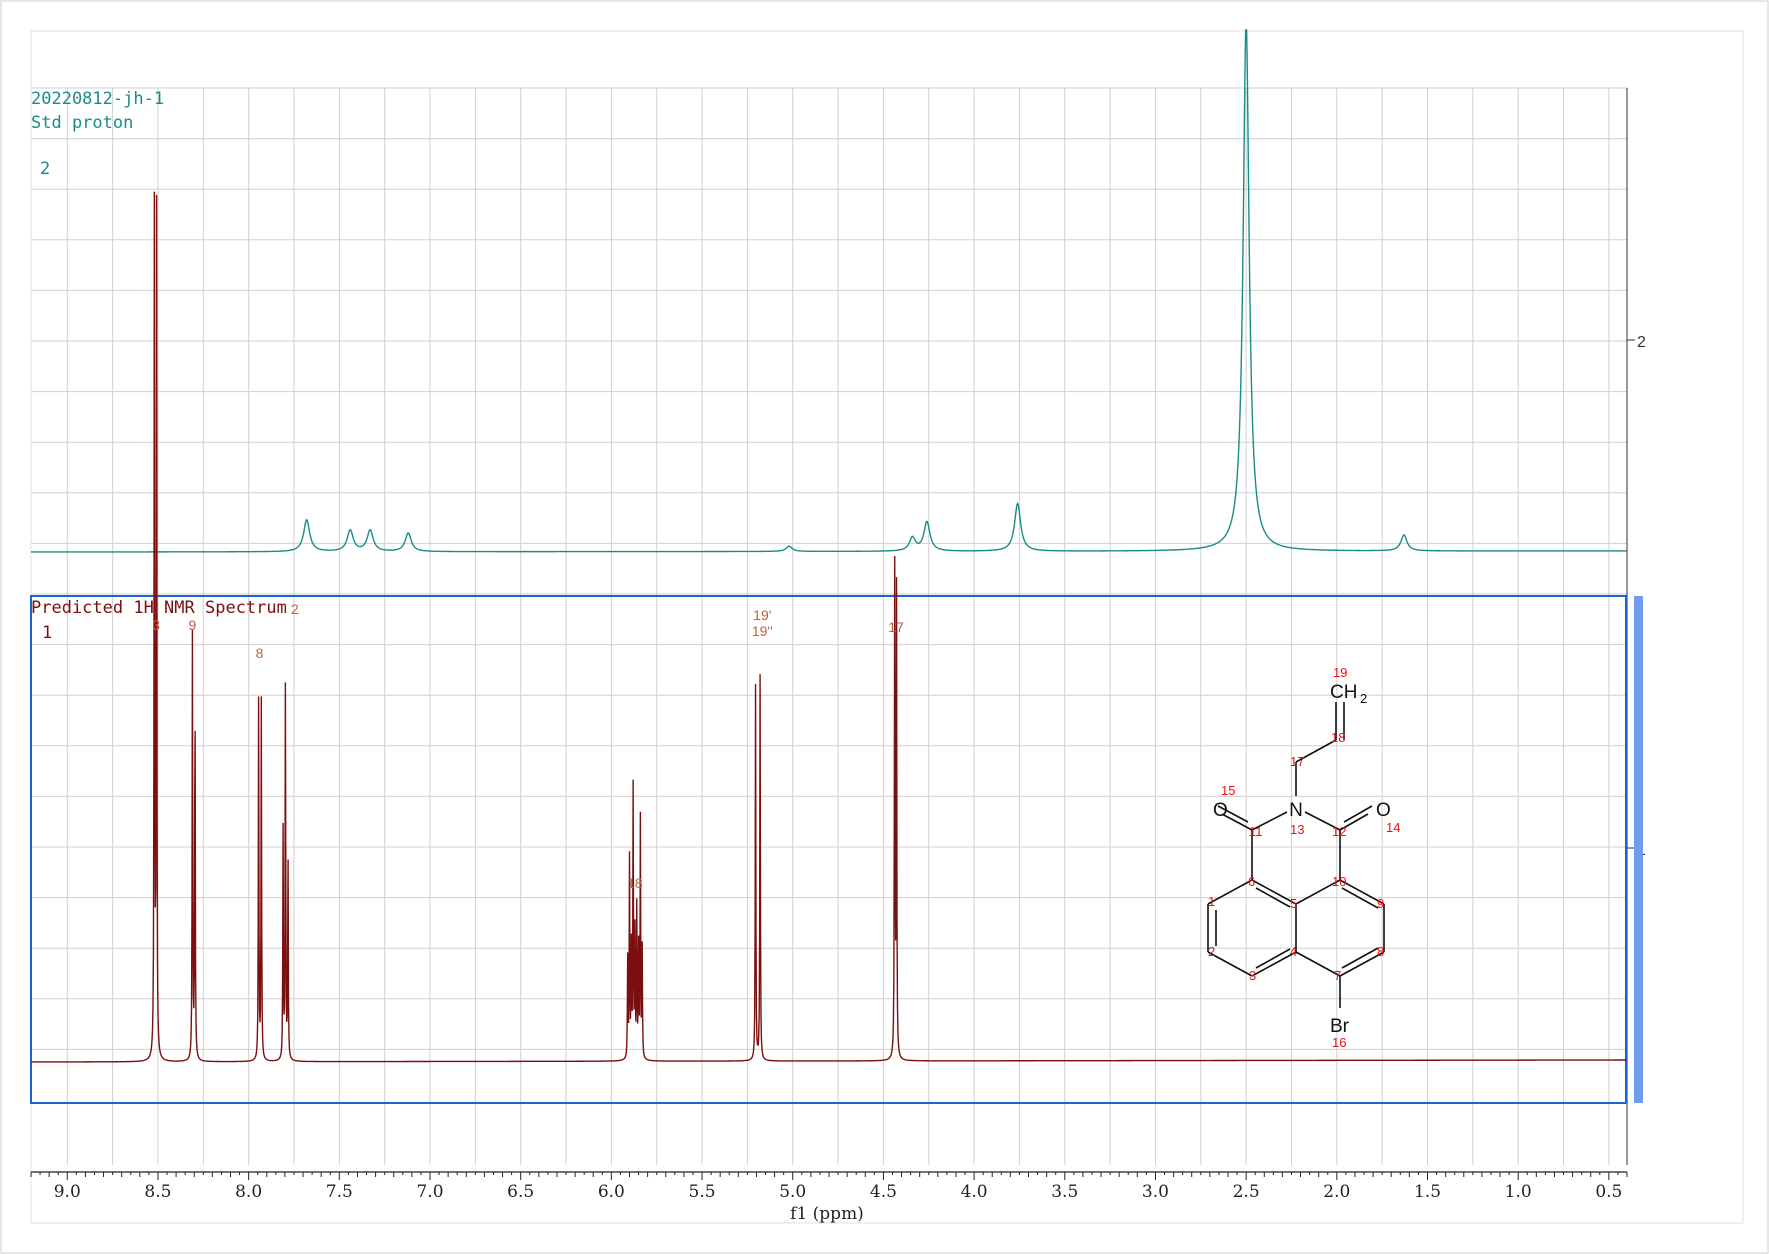  I want to click on atom-number: 4, so click(1293, 951).